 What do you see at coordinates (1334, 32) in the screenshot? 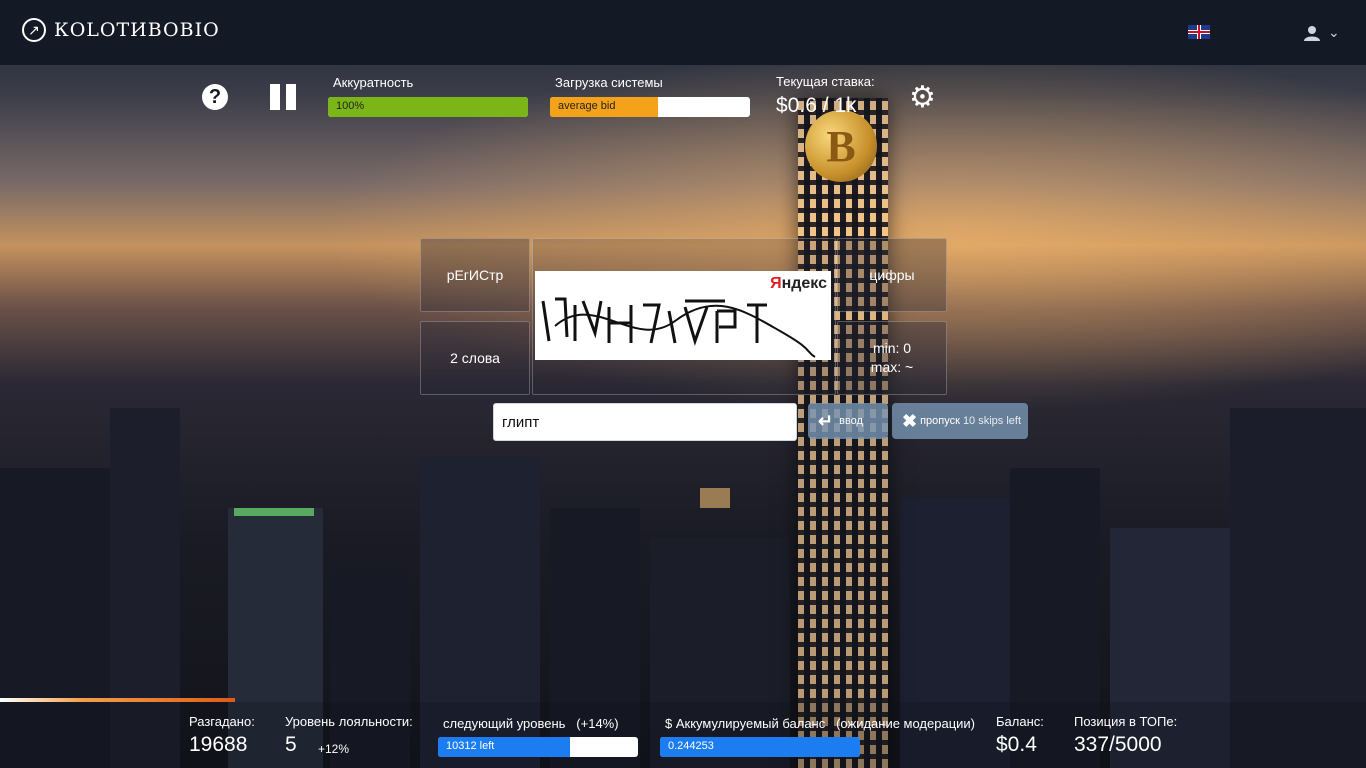
I see `chevron-down-icon: ⌄` at bounding box center [1334, 32].